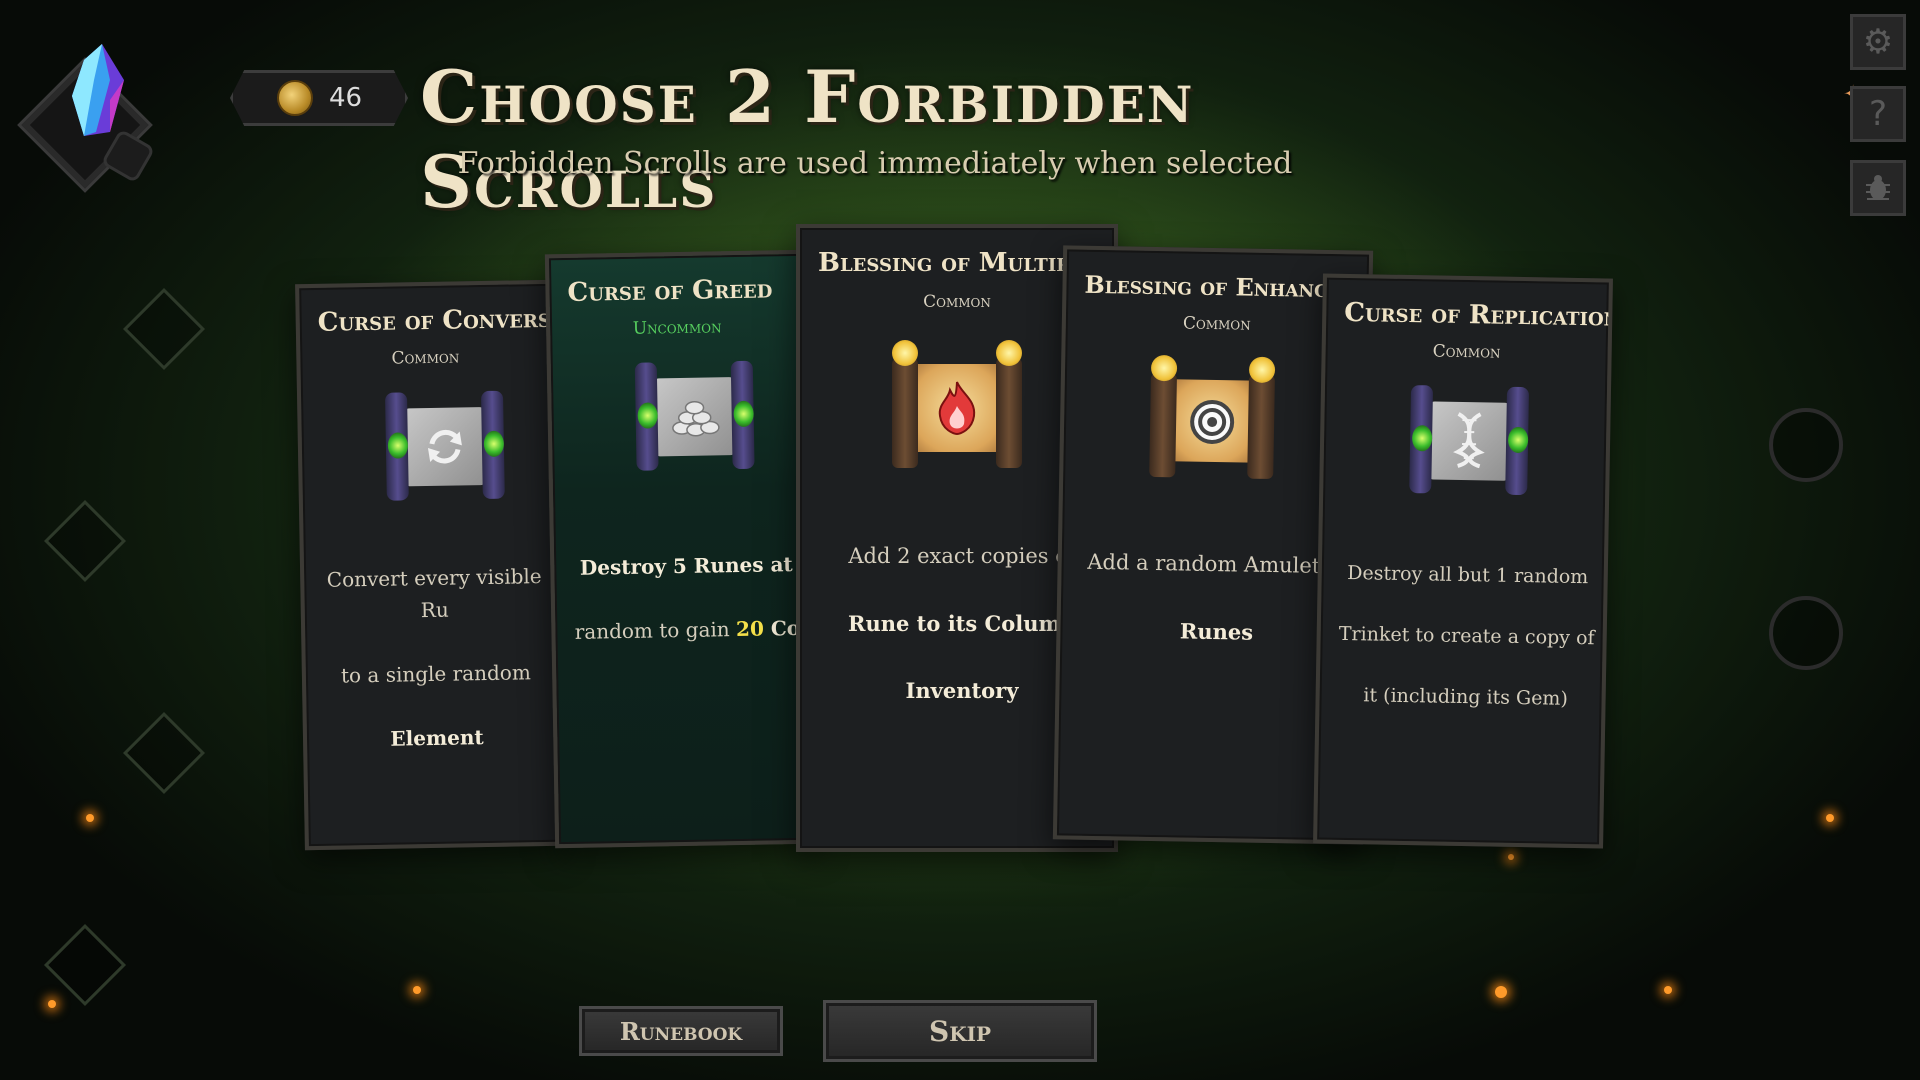 This screenshot has height=1080, width=1920. I want to click on desc-text: random to gain, so click(655, 630).